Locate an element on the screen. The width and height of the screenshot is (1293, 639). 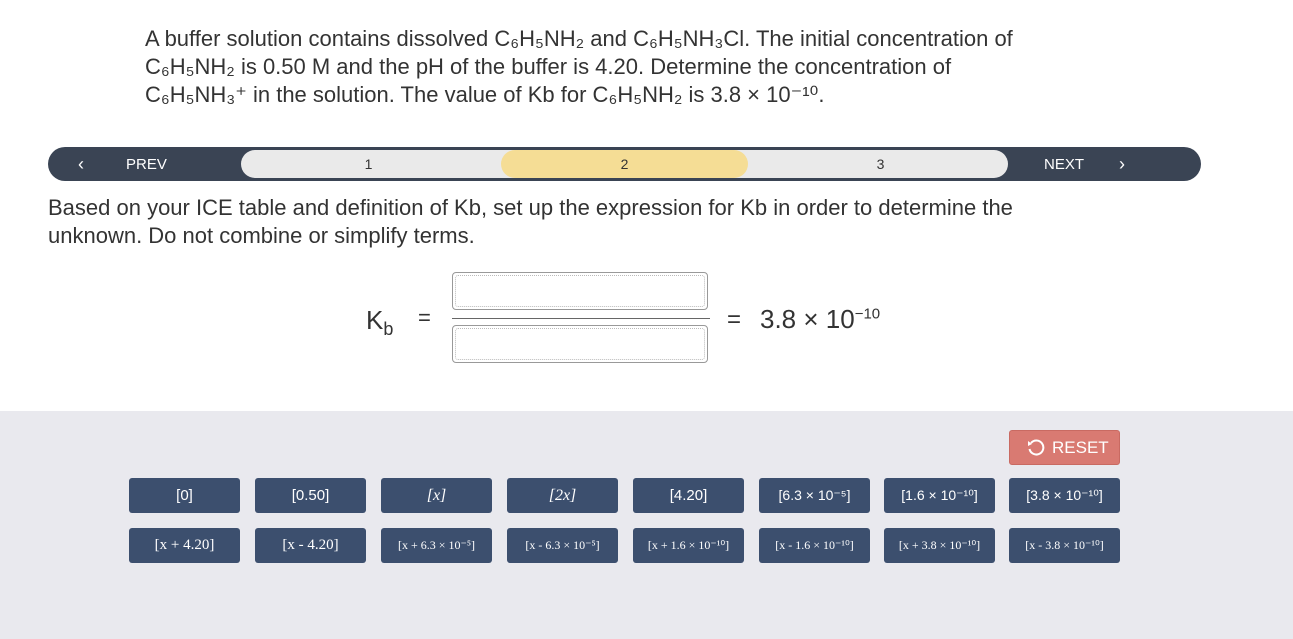
denominator-drop-zone is located at coordinates (580, 344).